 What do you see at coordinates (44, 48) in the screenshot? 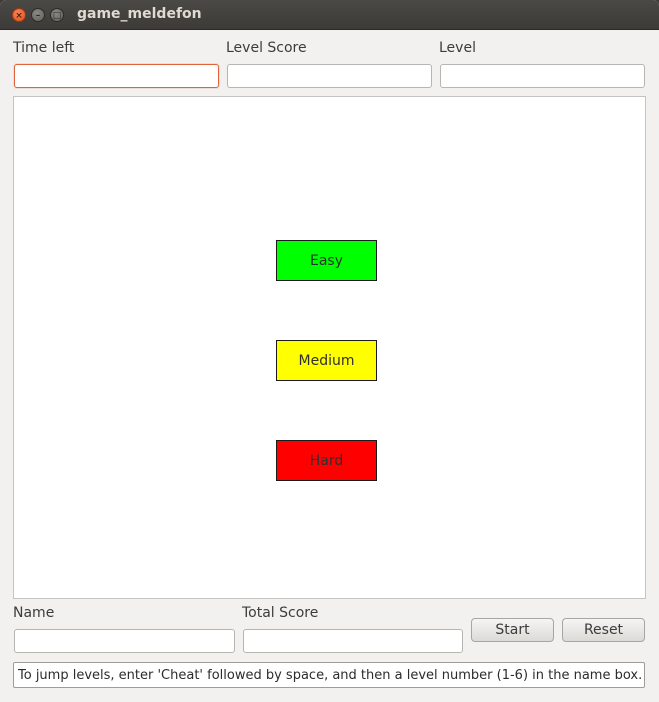
I see `time-left-label: Time left` at bounding box center [44, 48].